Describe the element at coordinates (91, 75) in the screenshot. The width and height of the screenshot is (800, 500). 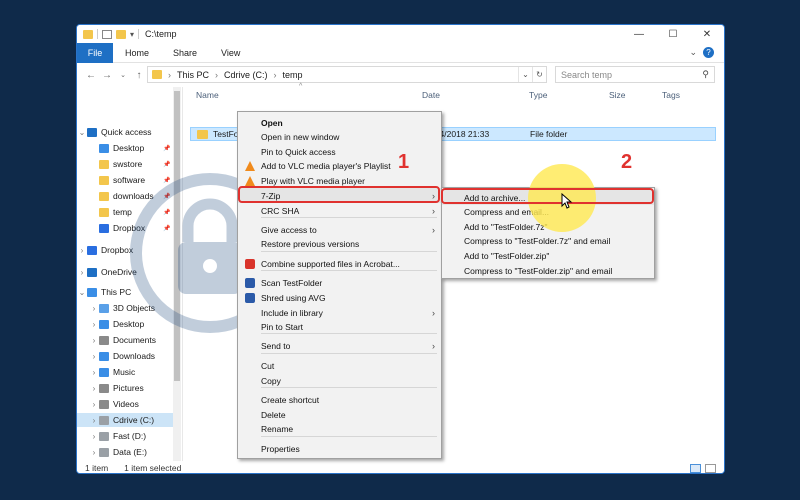
I see `back-arrow-icon: ←` at that location.